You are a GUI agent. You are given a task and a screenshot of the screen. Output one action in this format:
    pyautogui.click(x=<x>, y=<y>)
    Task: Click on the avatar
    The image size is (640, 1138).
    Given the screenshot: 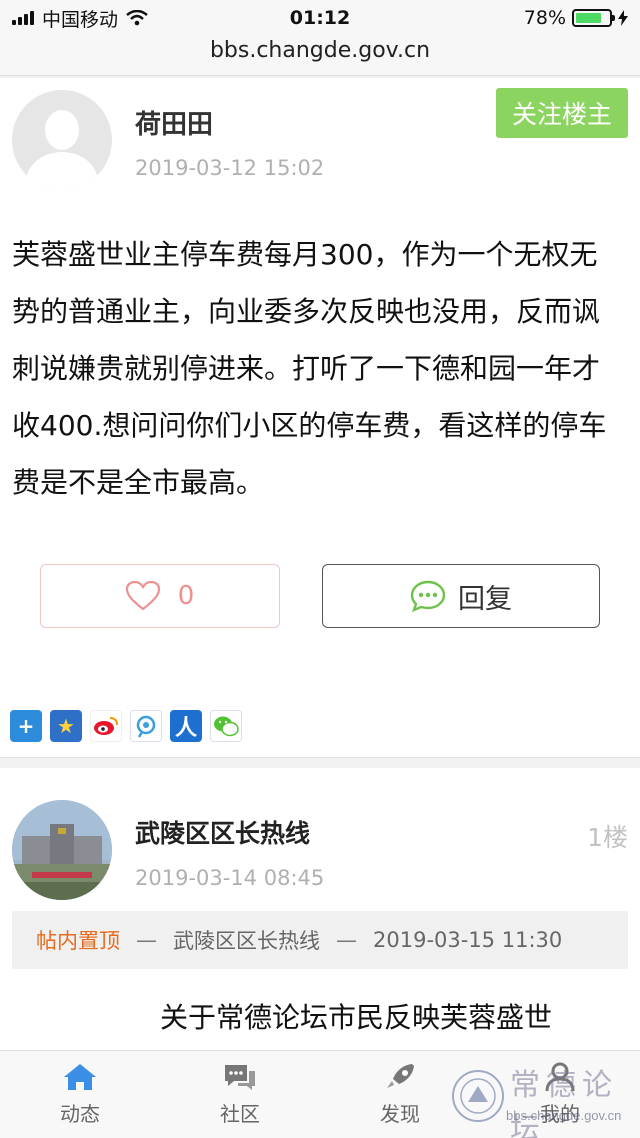 What is the action you would take?
    pyautogui.click(x=62, y=140)
    